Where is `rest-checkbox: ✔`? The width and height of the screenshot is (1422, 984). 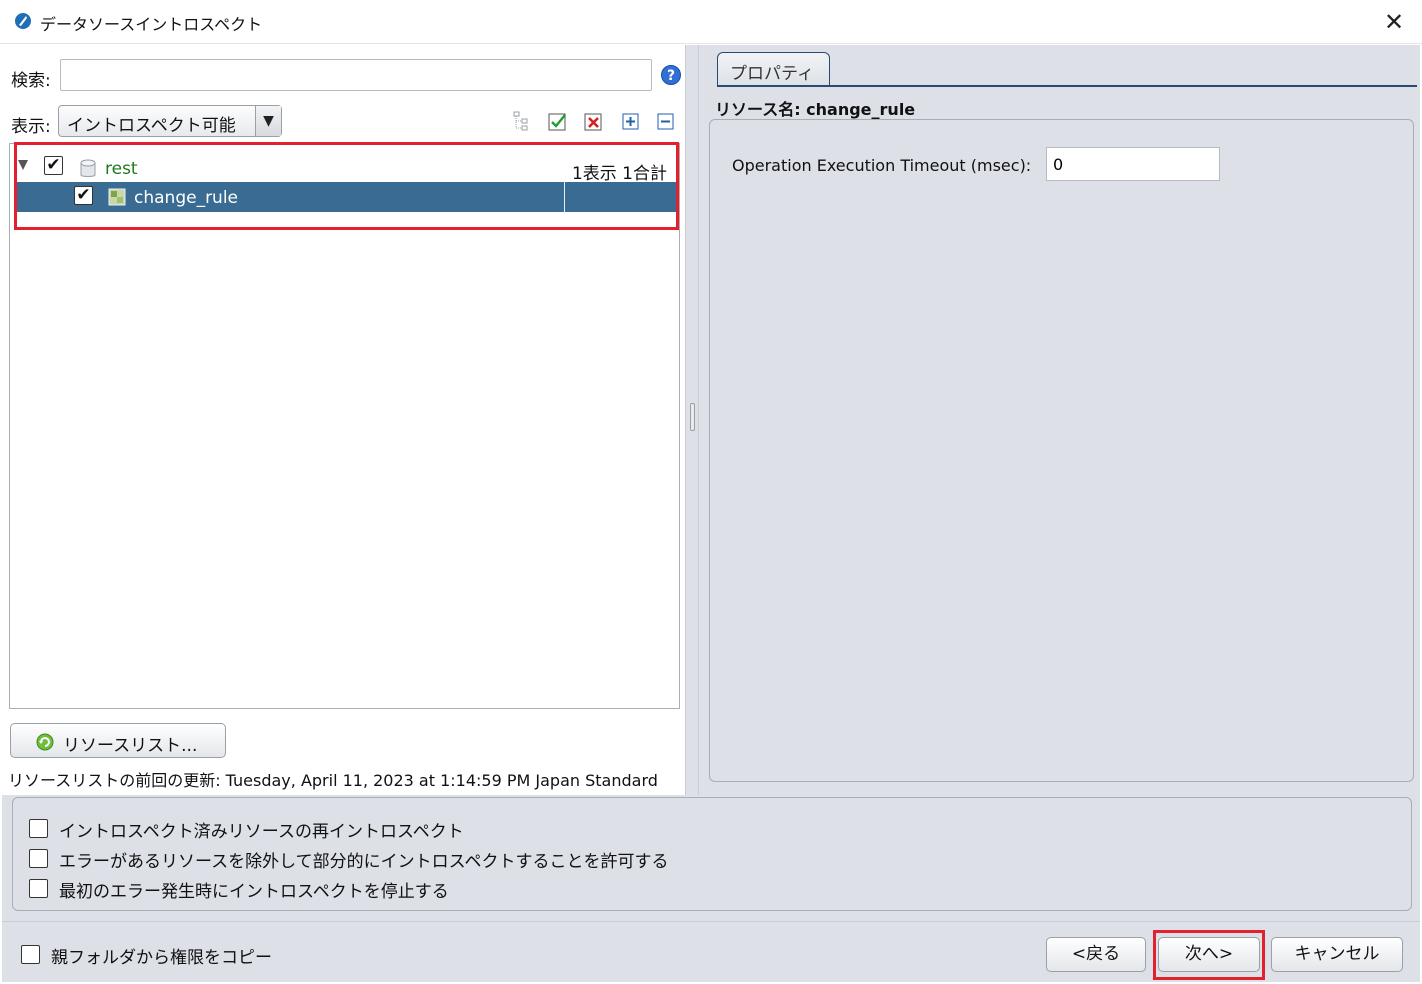 rest-checkbox: ✔ is located at coordinates (53, 165).